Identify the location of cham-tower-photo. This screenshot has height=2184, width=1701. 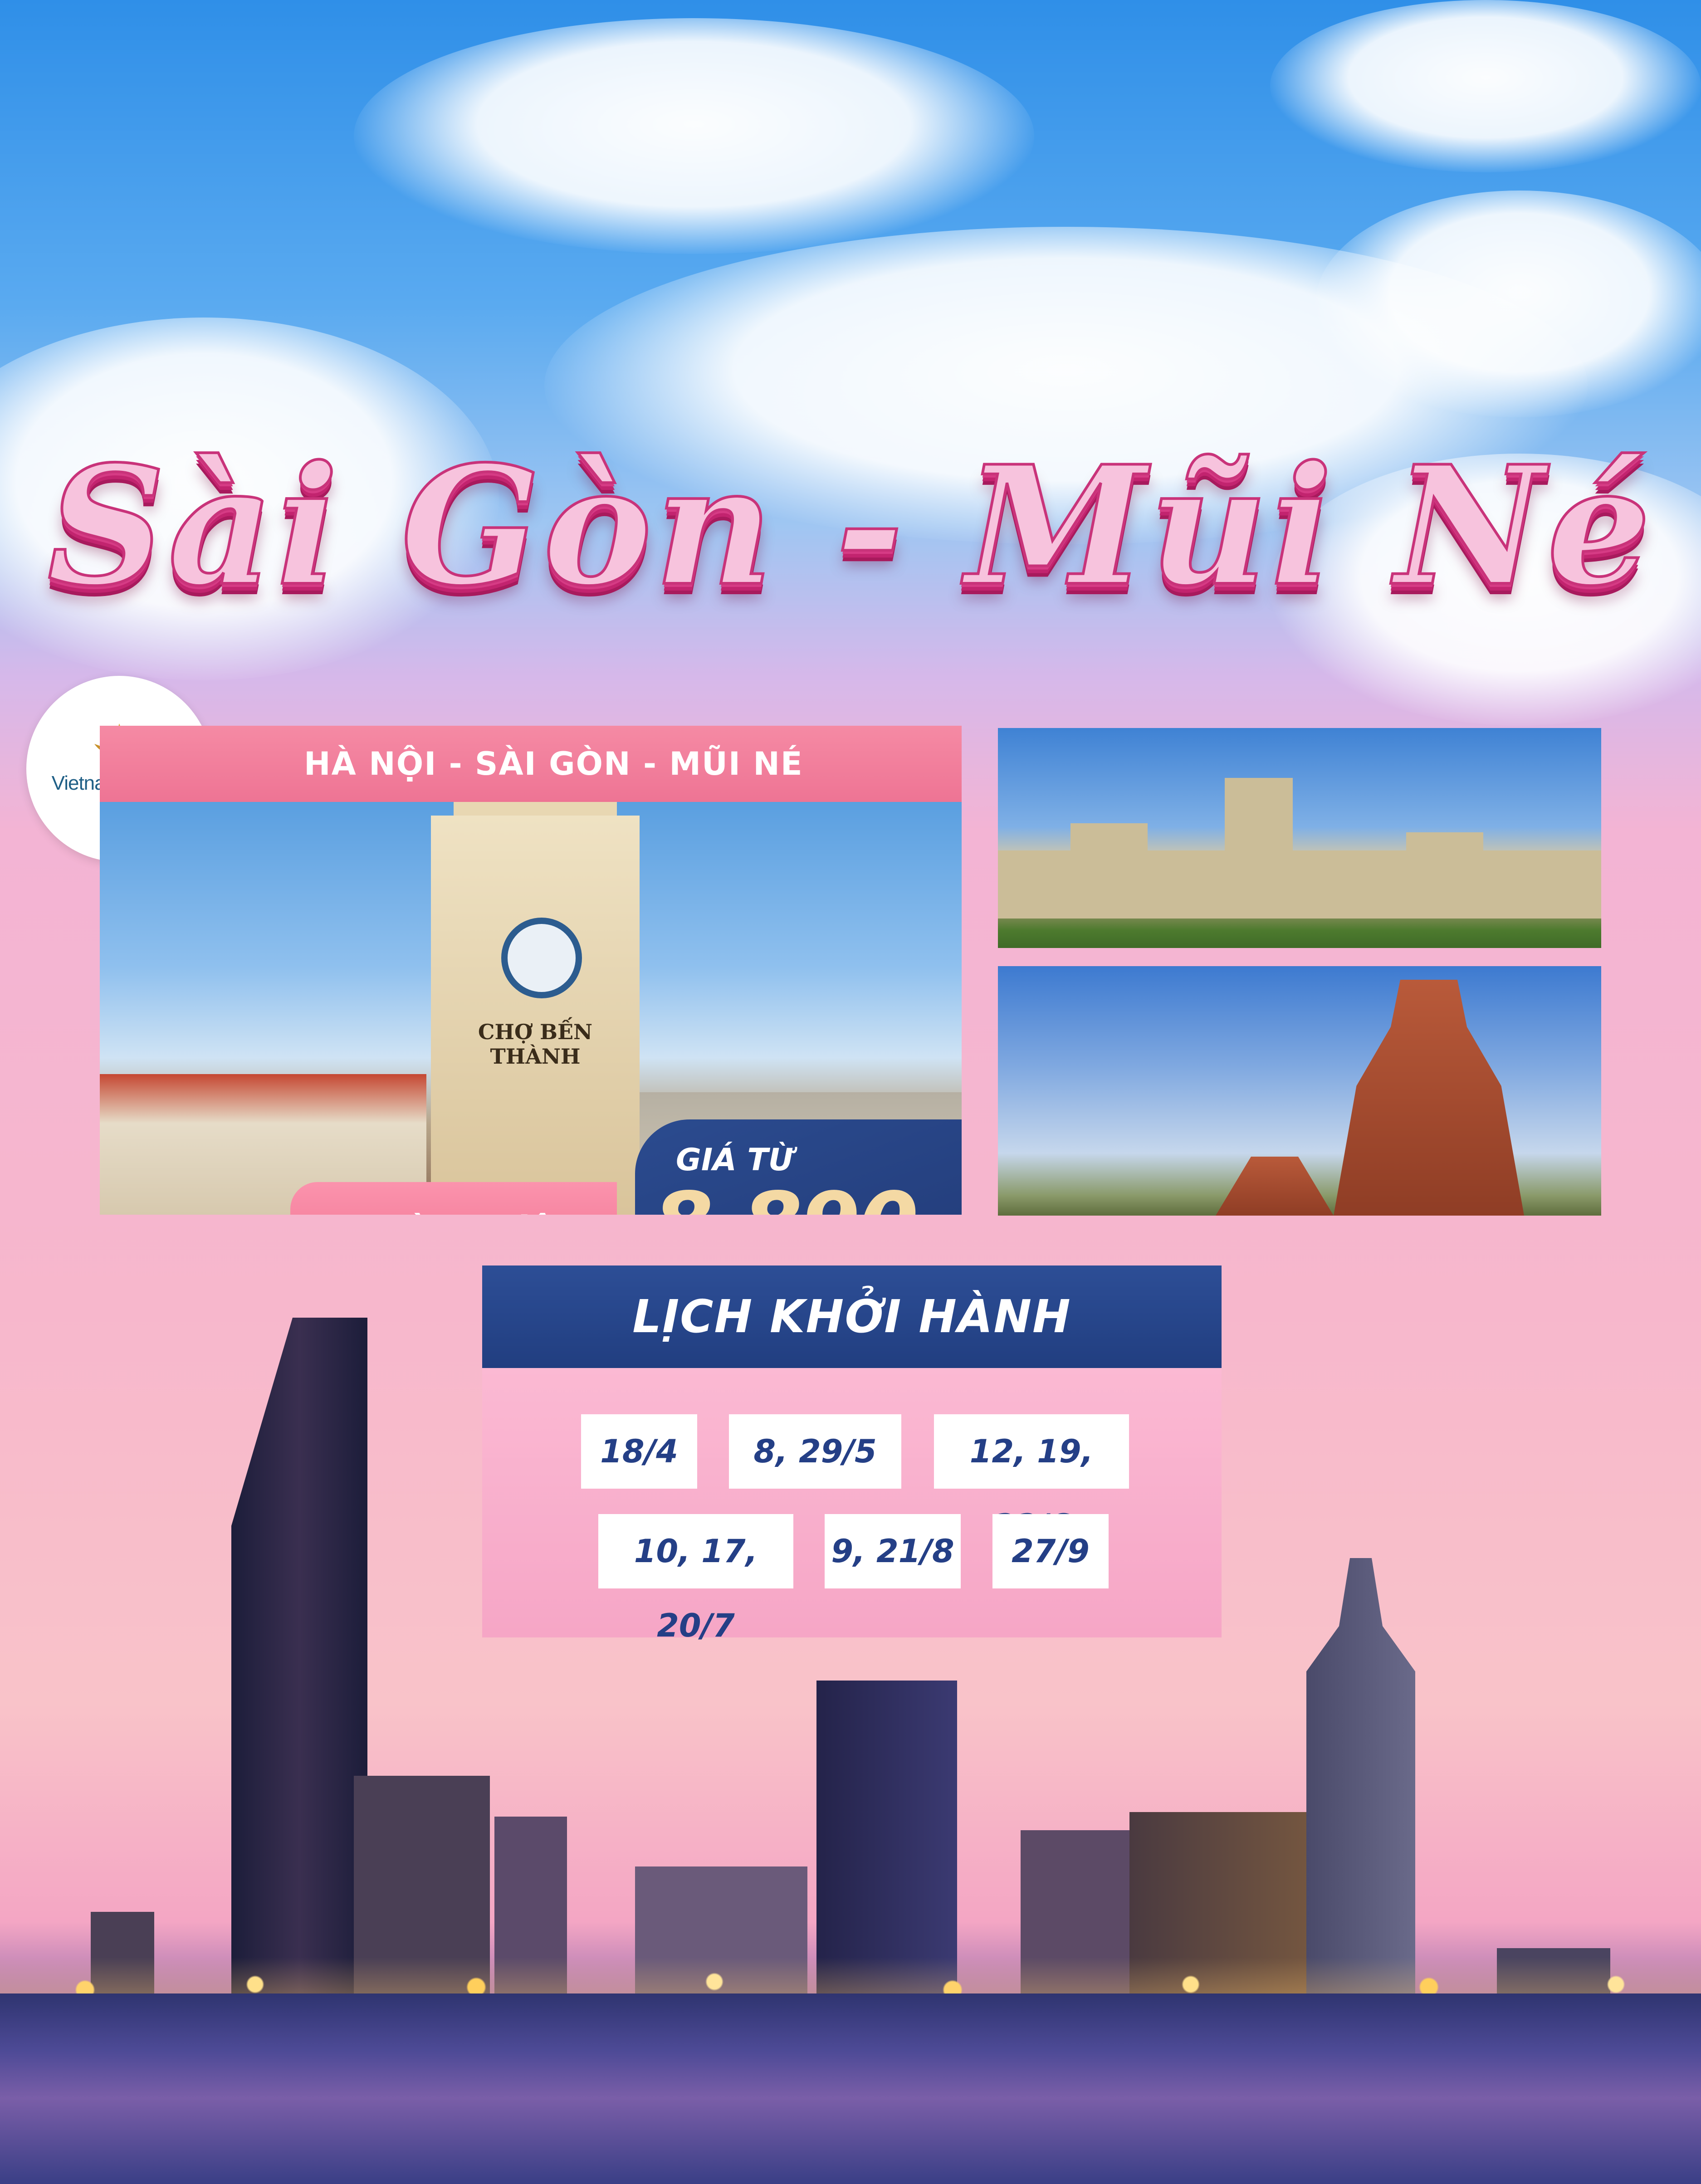
(1299, 1091).